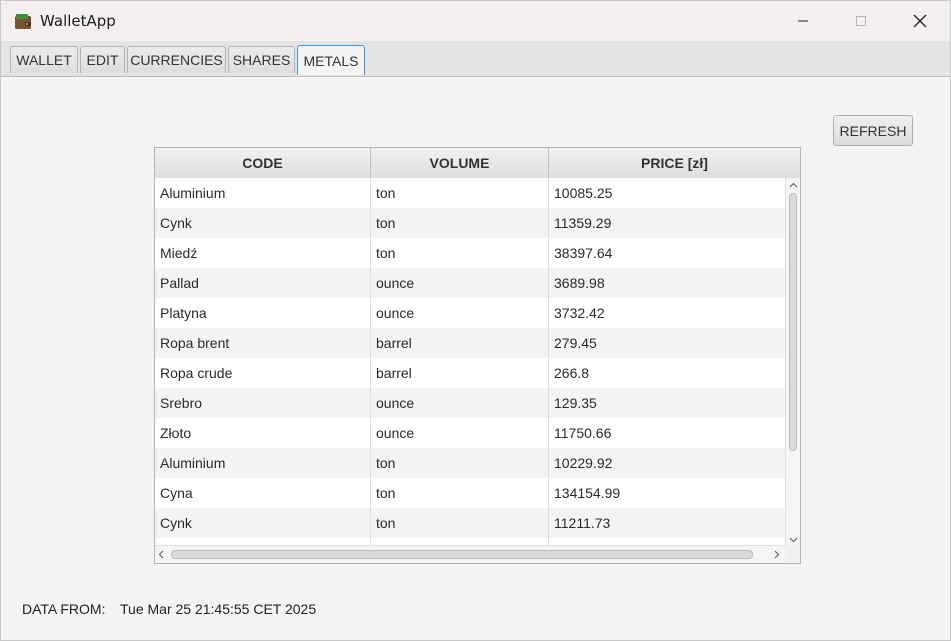 The height and width of the screenshot is (641, 951). Describe the element at coordinates (263, 403) in the screenshot. I see `cell-code: Srebro` at that location.